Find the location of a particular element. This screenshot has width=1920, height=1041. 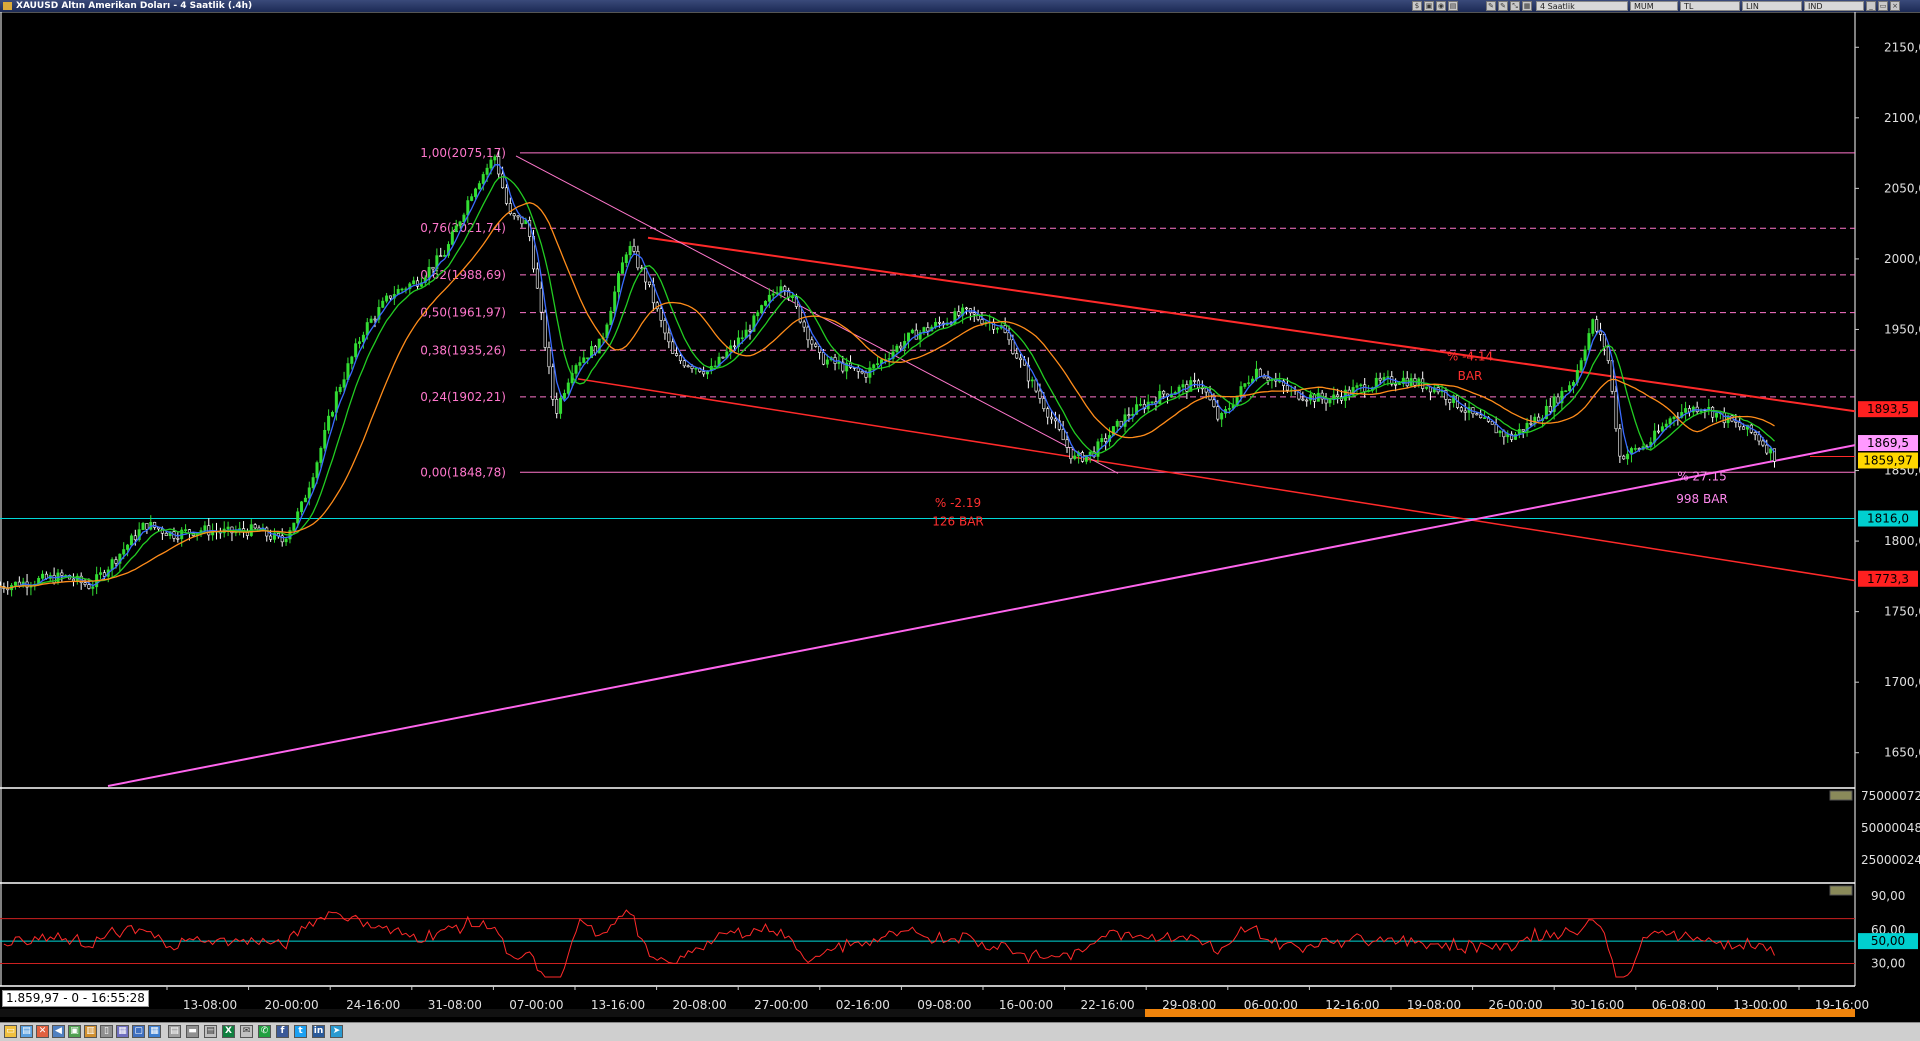

fib-diagonal-line is located at coordinates (817, 314).